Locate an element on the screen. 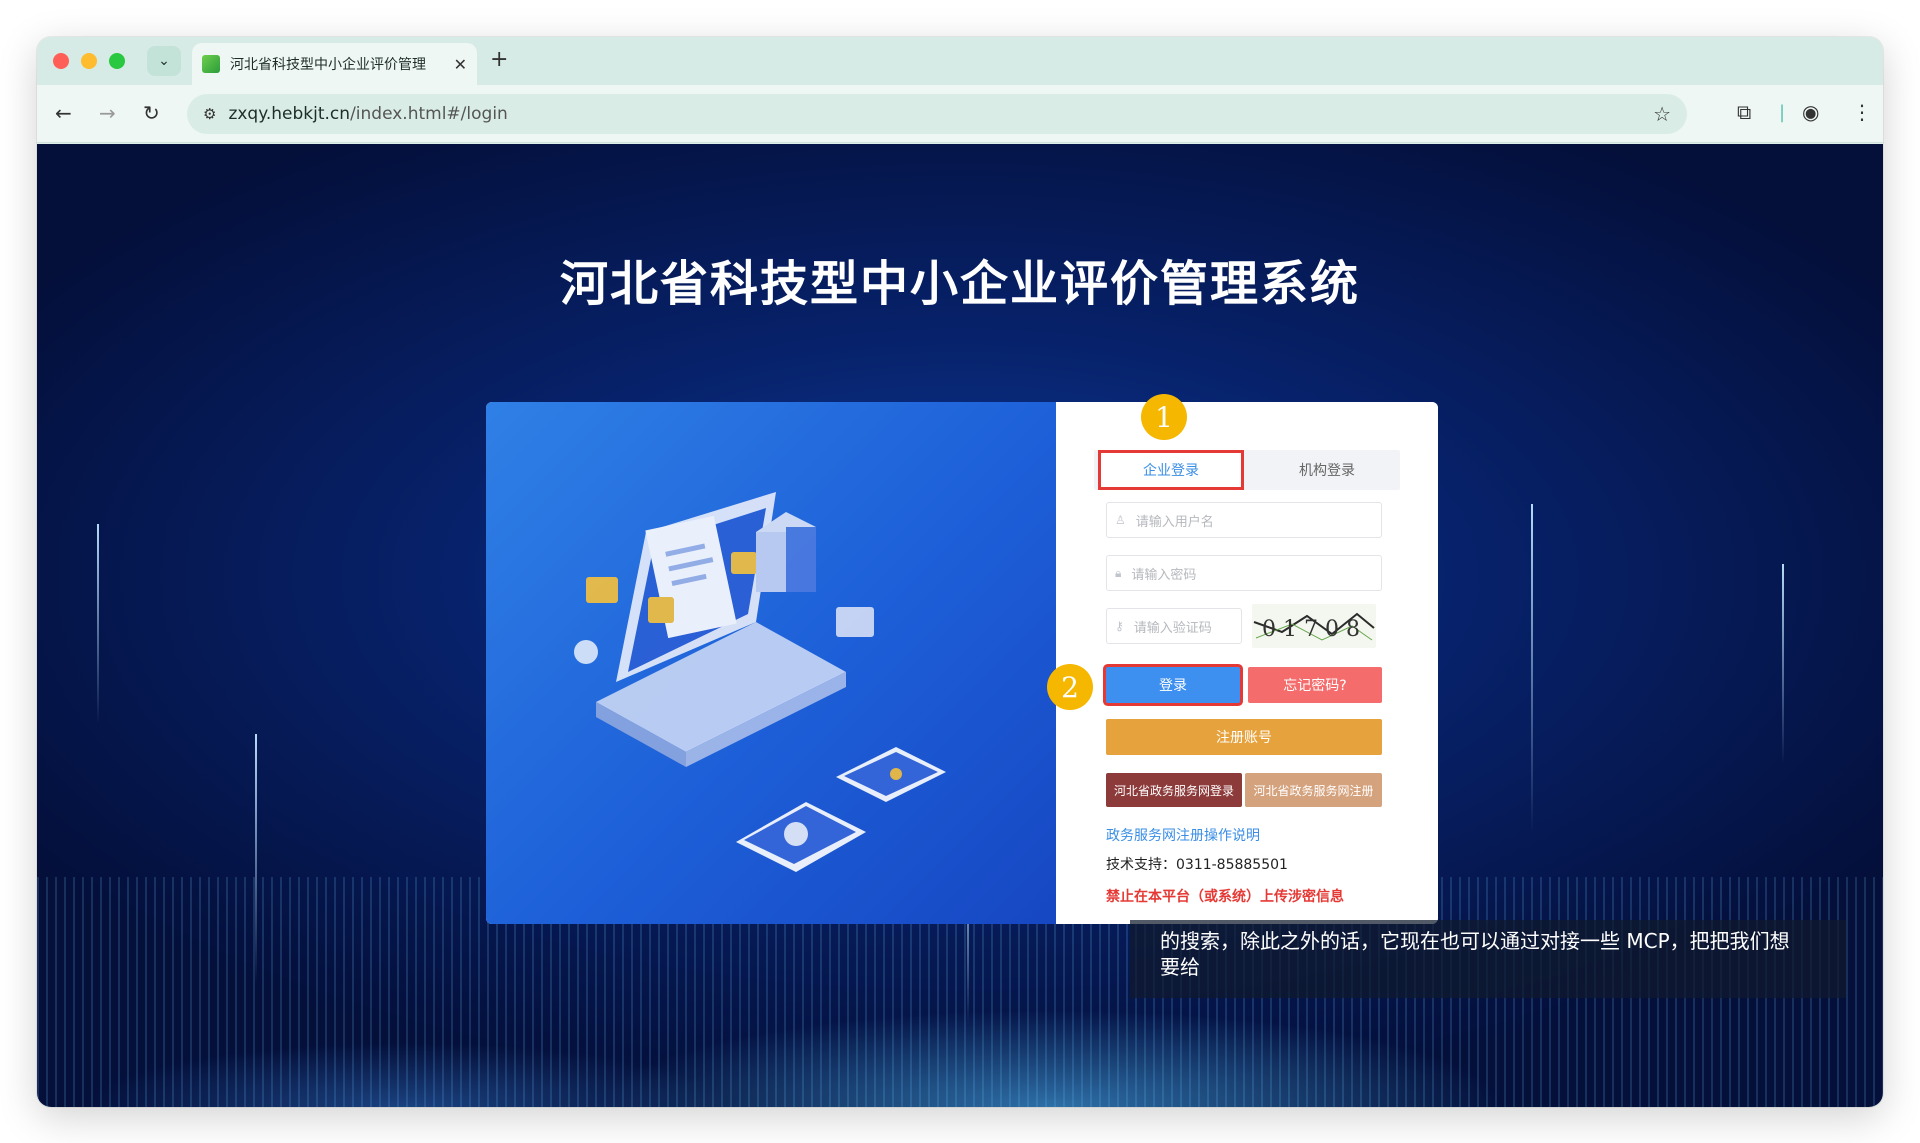  tab-institution-login: 机构登录 is located at coordinates (1327, 470).